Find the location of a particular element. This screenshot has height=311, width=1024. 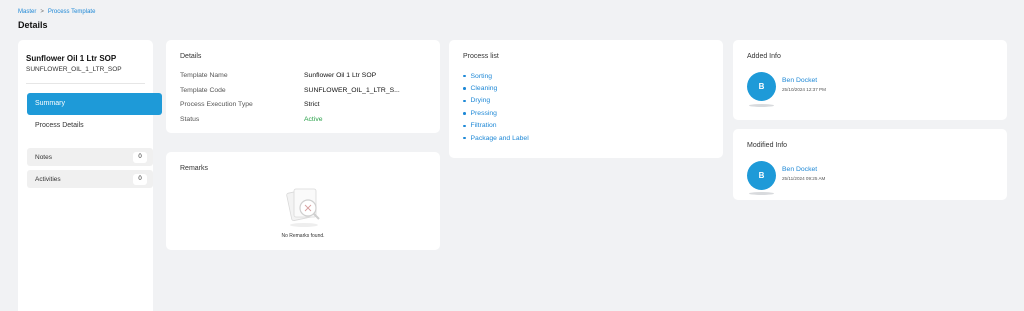

process-item-label: Sorting is located at coordinates (481, 76).